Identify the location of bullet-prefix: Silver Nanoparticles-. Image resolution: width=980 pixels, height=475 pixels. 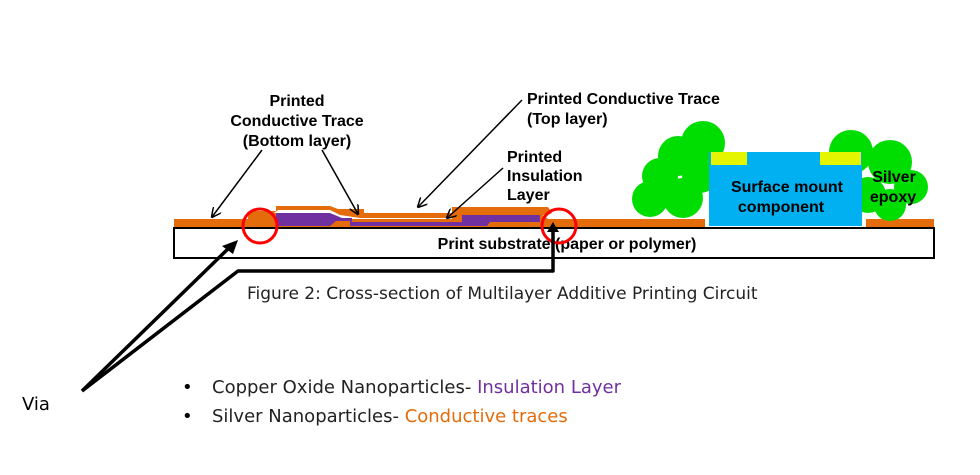
(308, 416).